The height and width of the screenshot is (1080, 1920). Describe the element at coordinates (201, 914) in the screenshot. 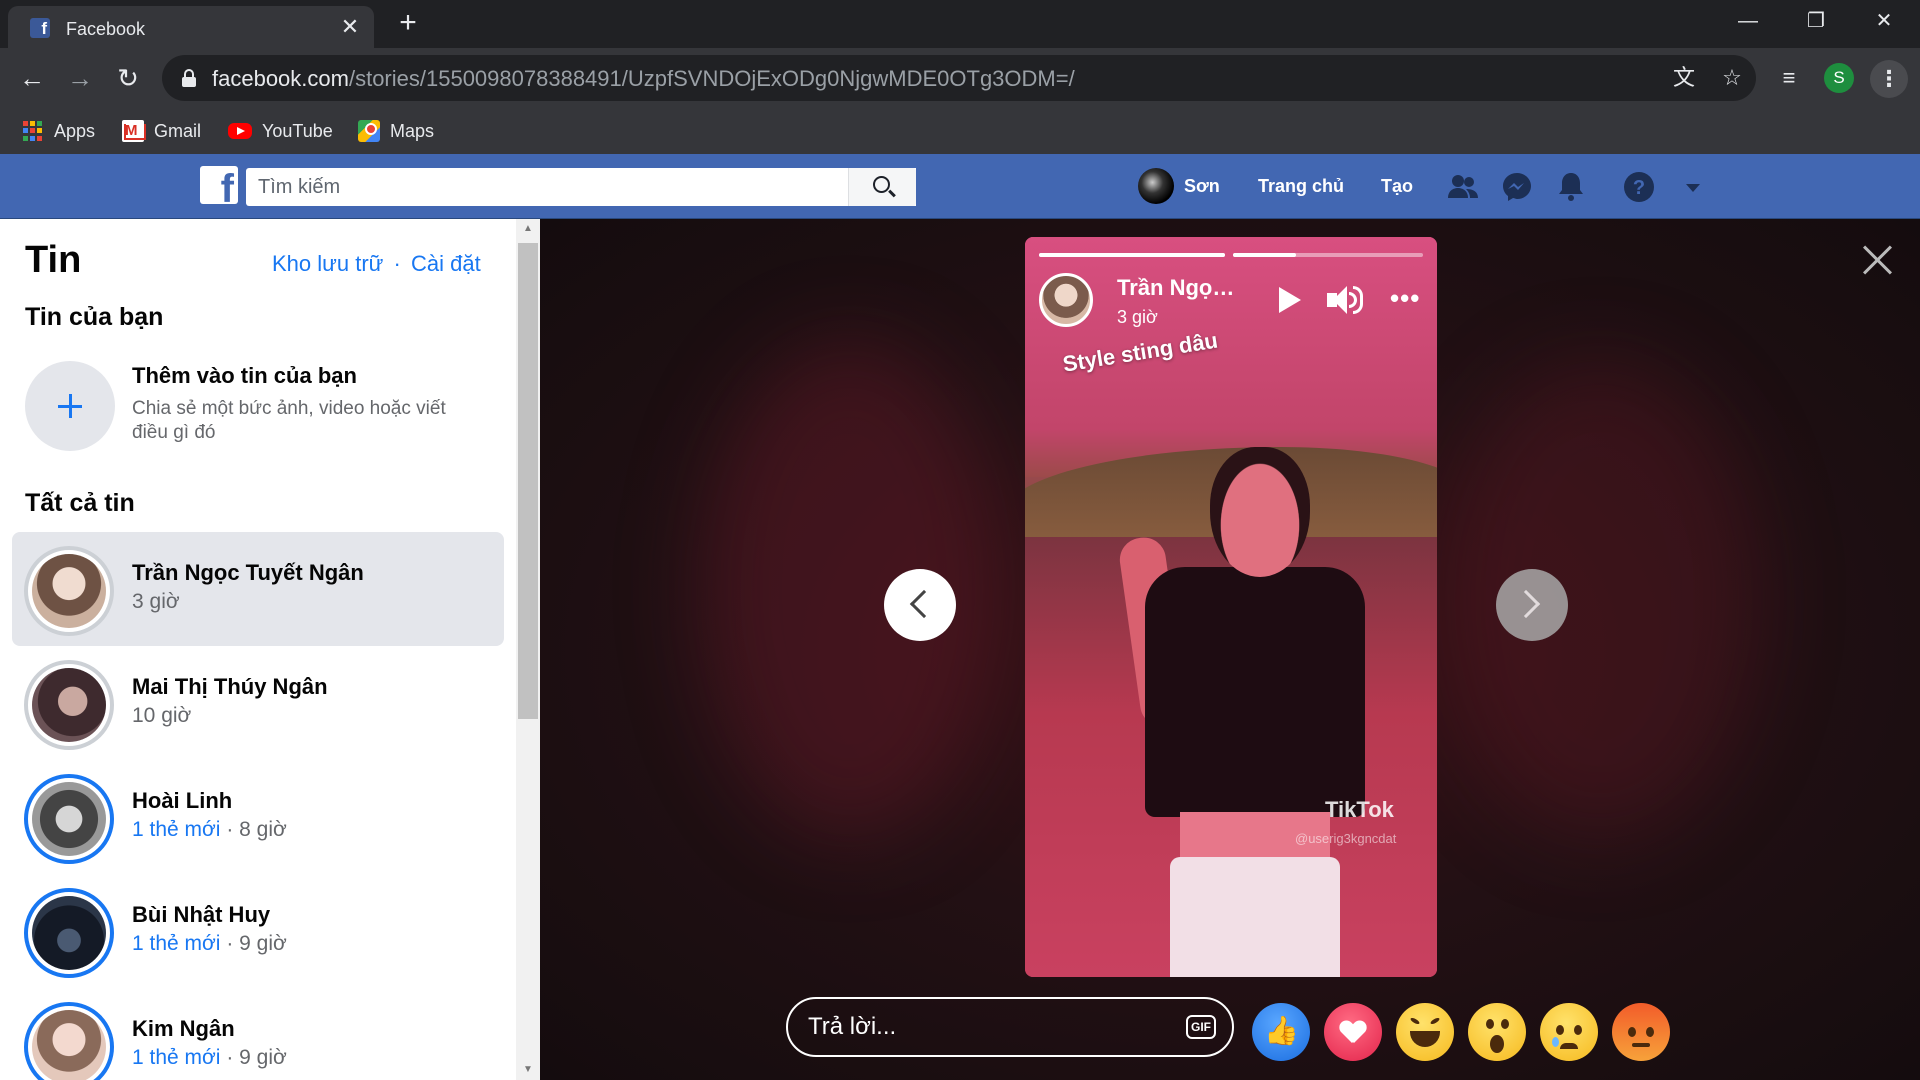

I see `story-author: Bùi Nhật Huy` at that location.